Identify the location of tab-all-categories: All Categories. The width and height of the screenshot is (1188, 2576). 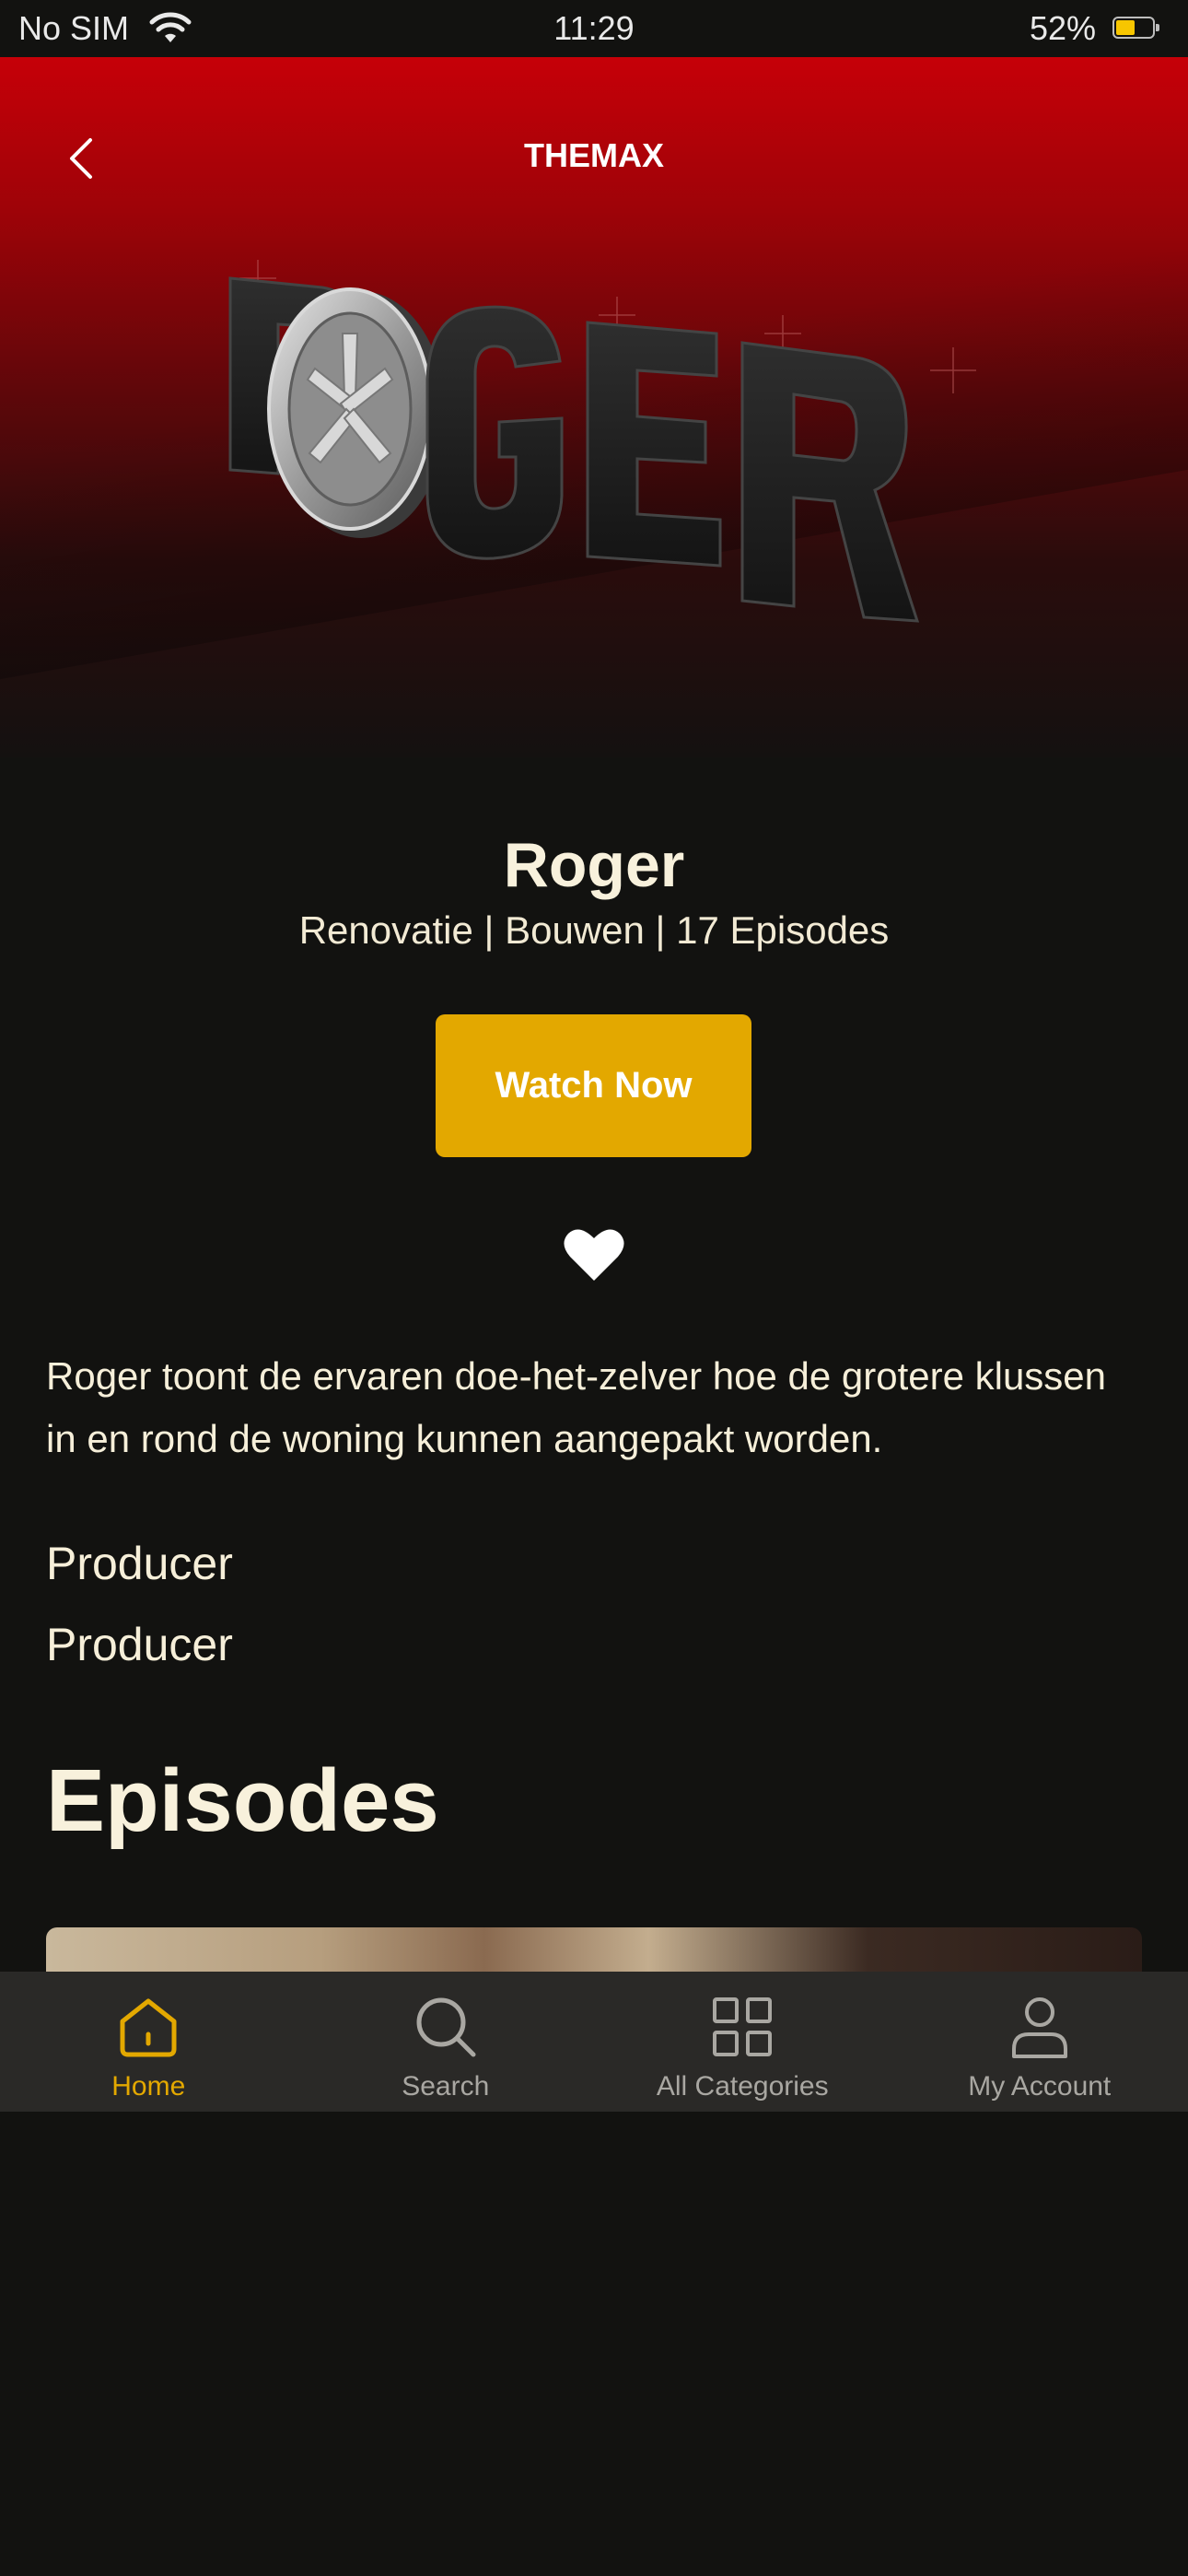
(742, 2042).